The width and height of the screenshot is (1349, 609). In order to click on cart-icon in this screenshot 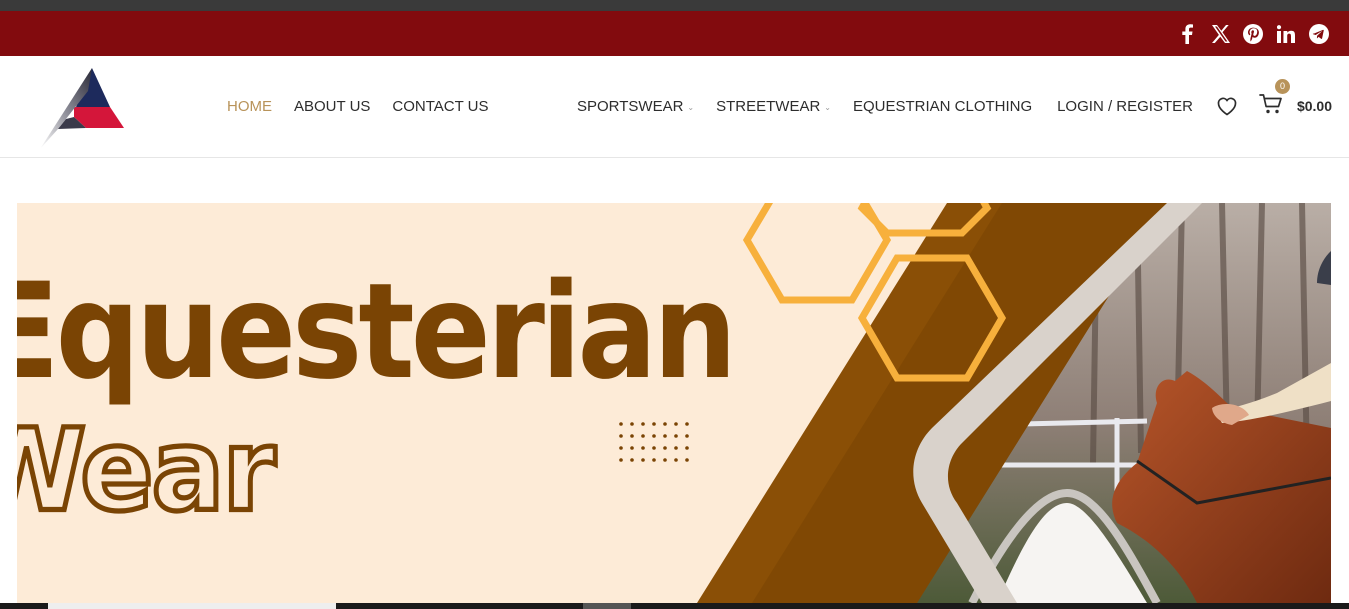, I will do `click(1271, 106)`.